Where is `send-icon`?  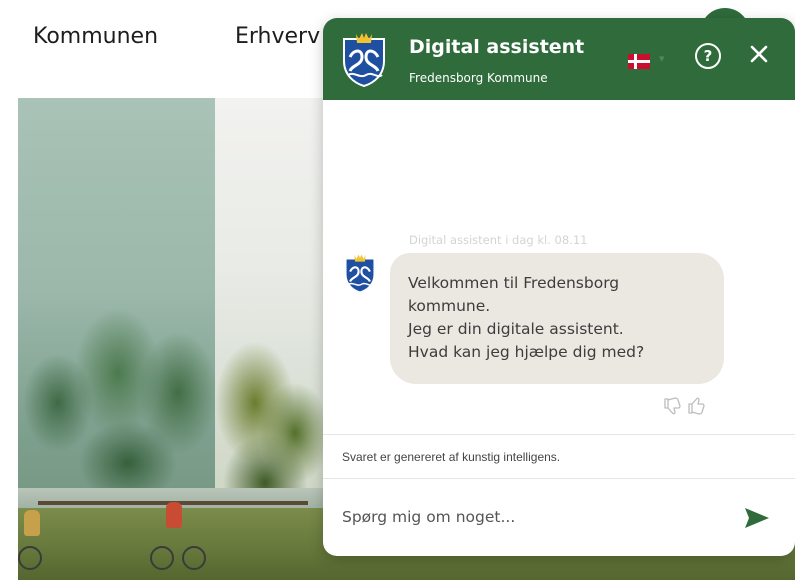 send-icon is located at coordinates (757, 518).